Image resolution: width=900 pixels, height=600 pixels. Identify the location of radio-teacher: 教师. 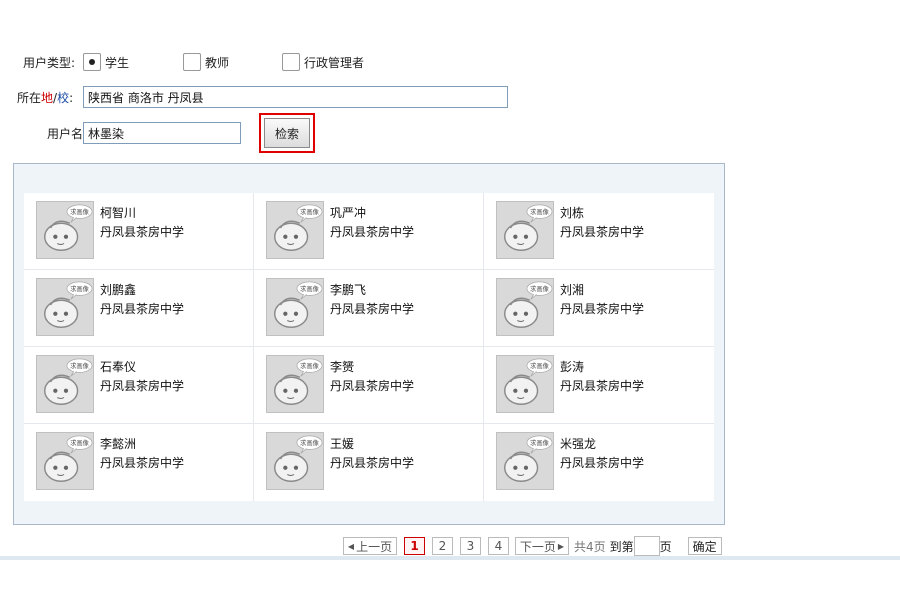
(206, 62).